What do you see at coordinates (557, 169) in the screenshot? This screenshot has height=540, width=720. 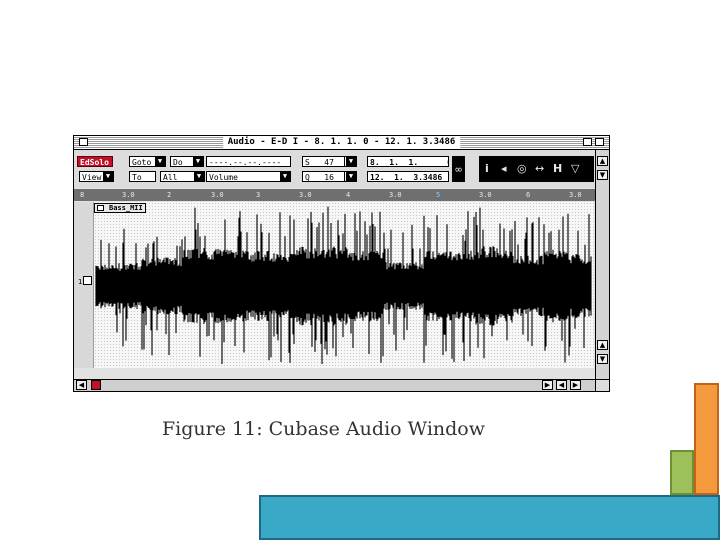 I see `resize-icon: H` at bounding box center [557, 169].